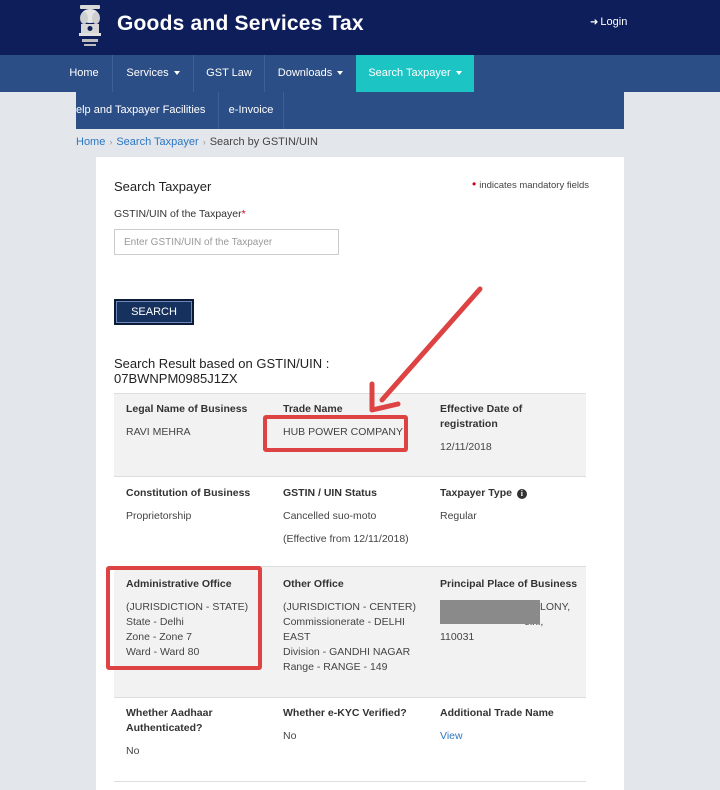 This screenshot has height=790, width=720. Describe the element at coordinates (350, 110) in the screenshot. I see `secondary-nav: elp and Taxpayer Facilities e-Invoice` at that location.